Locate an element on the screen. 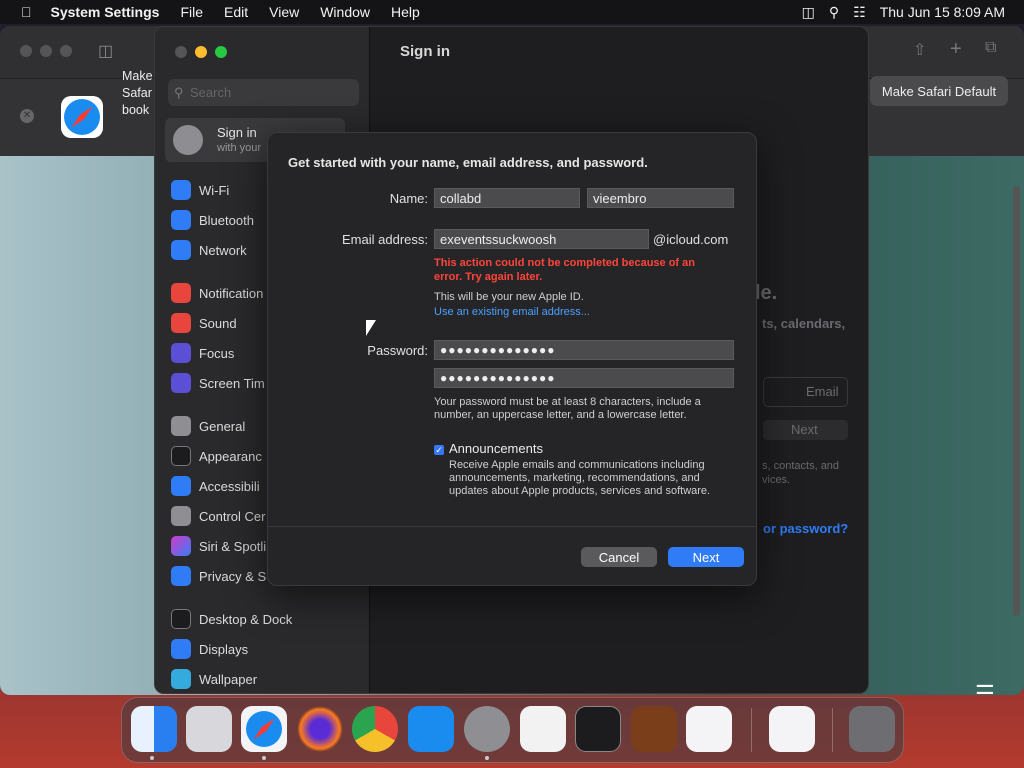 This screenshot has height=768, width=1024. safari-zoom-button is located at coordinates (66, 51).